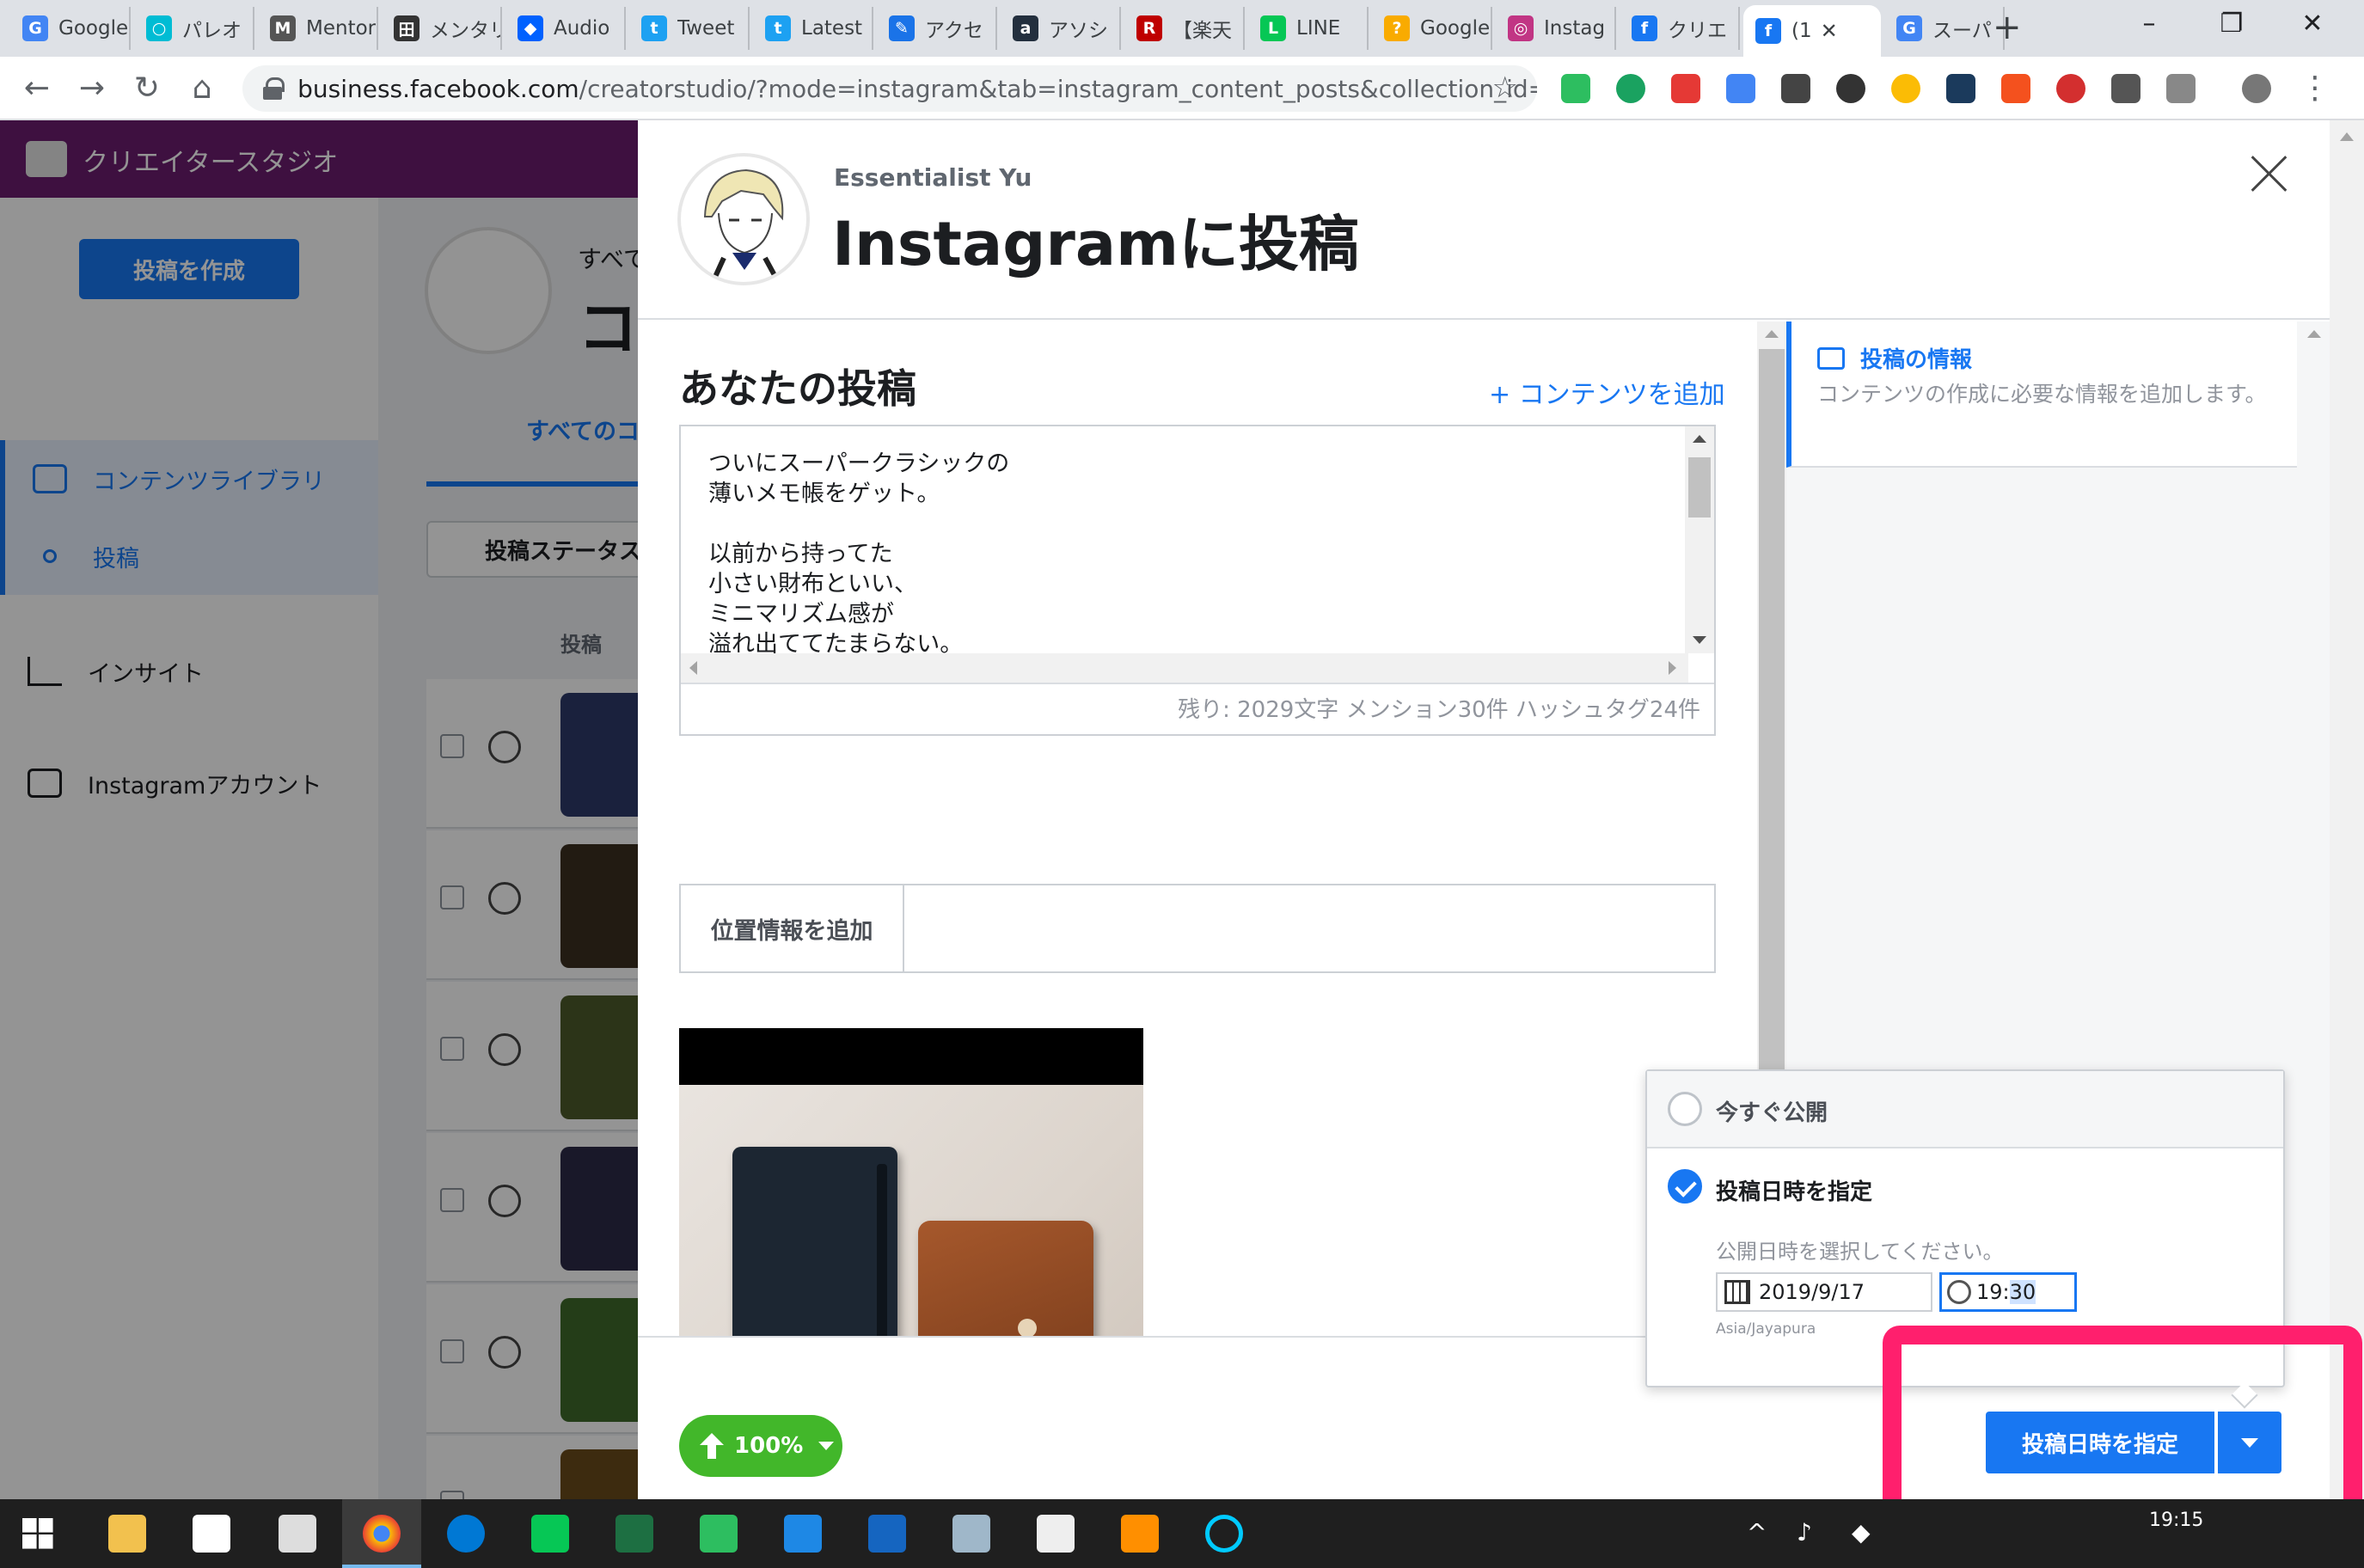 Image resolution: width=2364 pixels, height=1568 pixels. I want to click on evernote-extension-icon, so click(1575, 88).